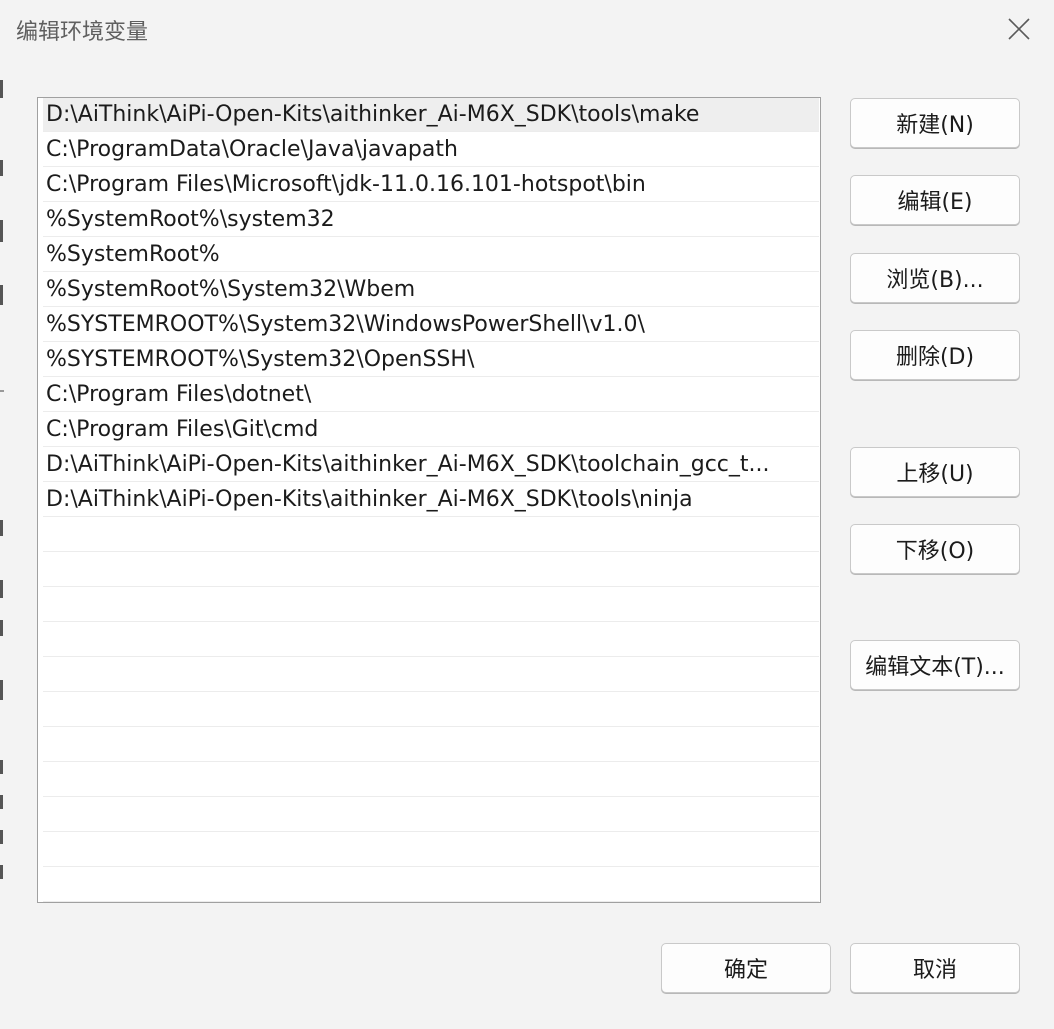  What do you see at coordinates (935, 549) in the screenshot?
I see `move-down-button: 下移(O)` at bounding box center [935, 549].